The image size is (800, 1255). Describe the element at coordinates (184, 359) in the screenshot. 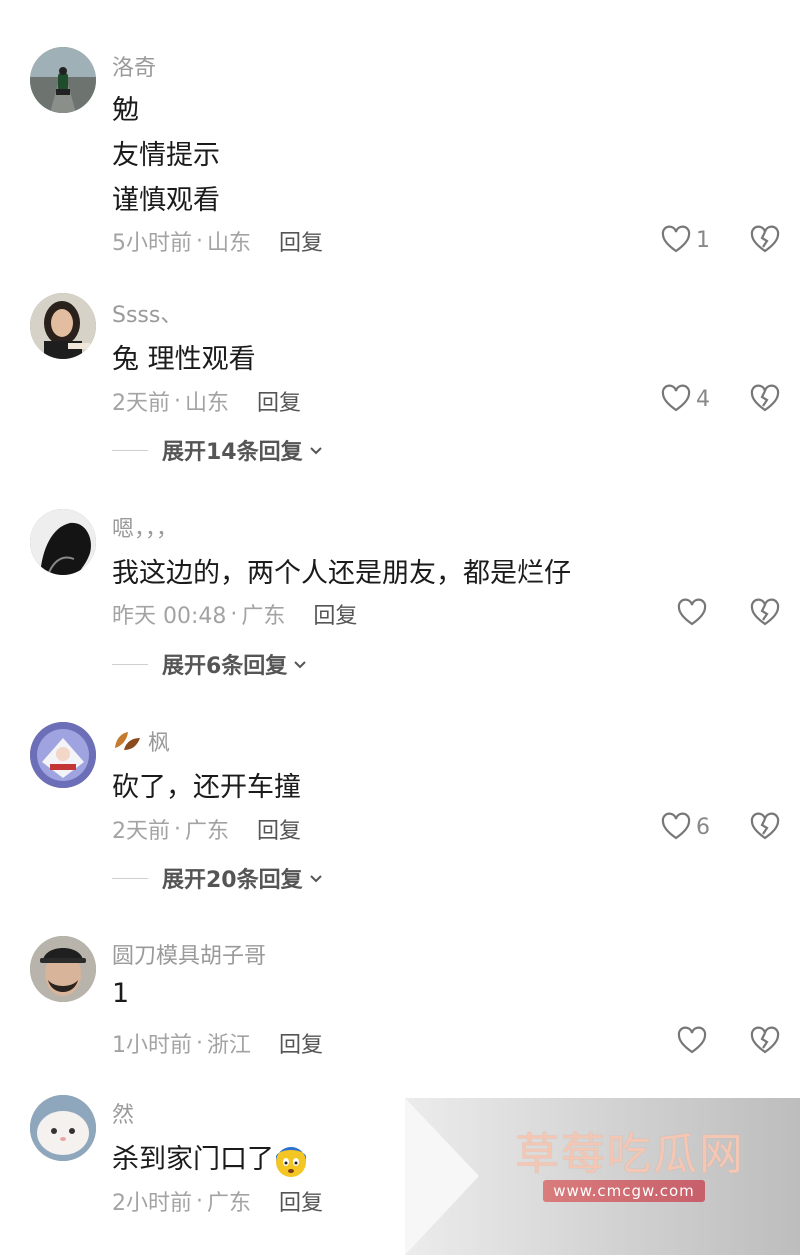

I see `comment-text: 兔 理性观看` at that location.